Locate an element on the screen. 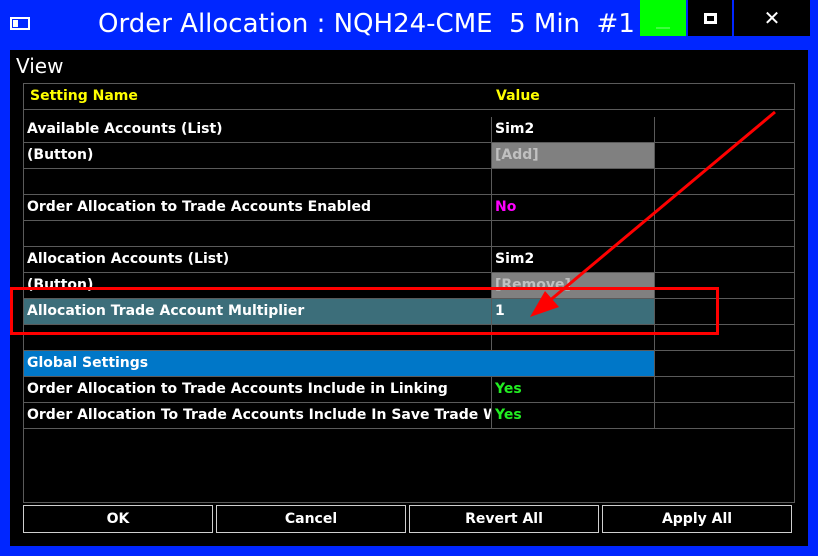  annotation-arrow is located at coordinates (653, 213).